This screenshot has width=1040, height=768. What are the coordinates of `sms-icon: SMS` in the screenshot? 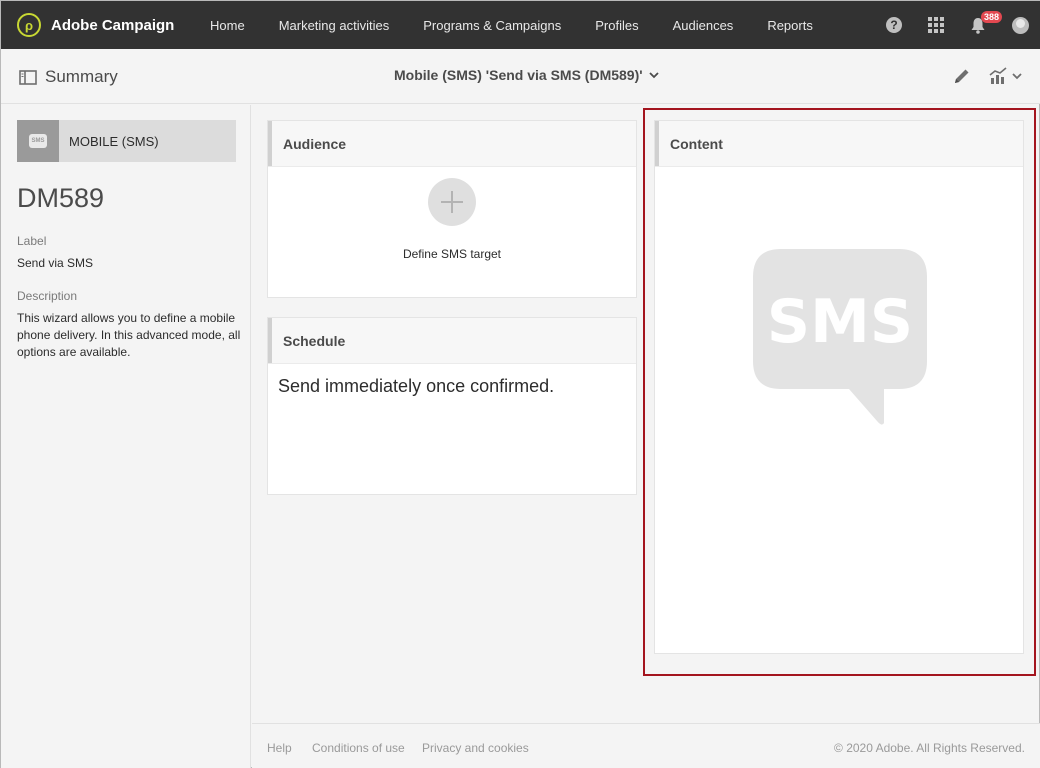 It's located at (38, 141).